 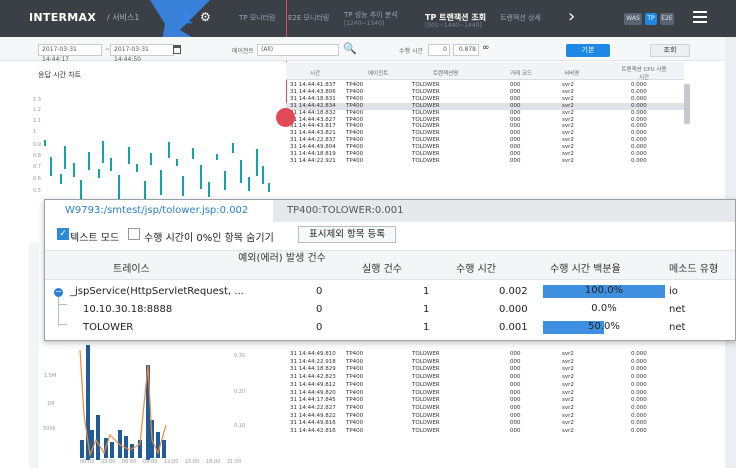 I want to click on table-row: 31 14:44:49.810 TP400 TOLOWER 000 svr2 0.000, so click(x=485, y=354).